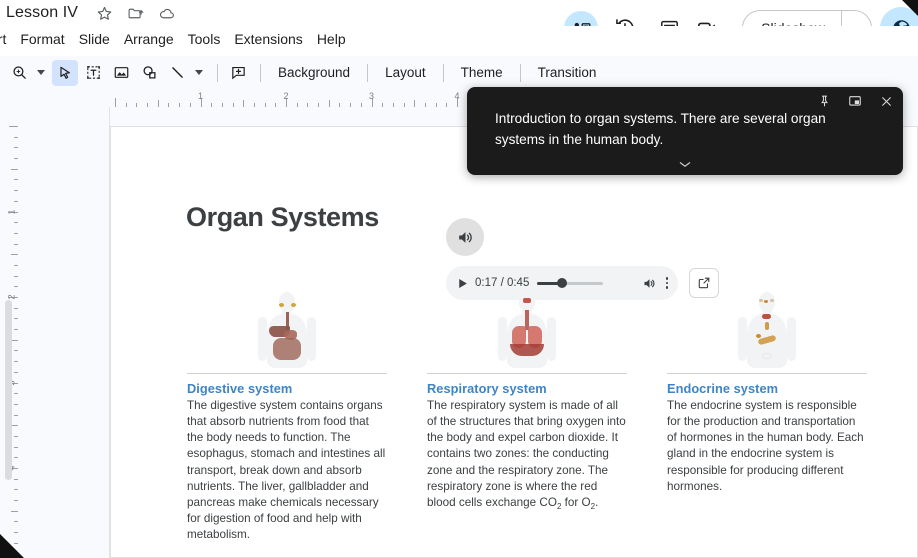 The image size is (918, 558). Describe the element at coordinates (567, 72) in the screenshot. I see `transition-button: Transition` at that location.